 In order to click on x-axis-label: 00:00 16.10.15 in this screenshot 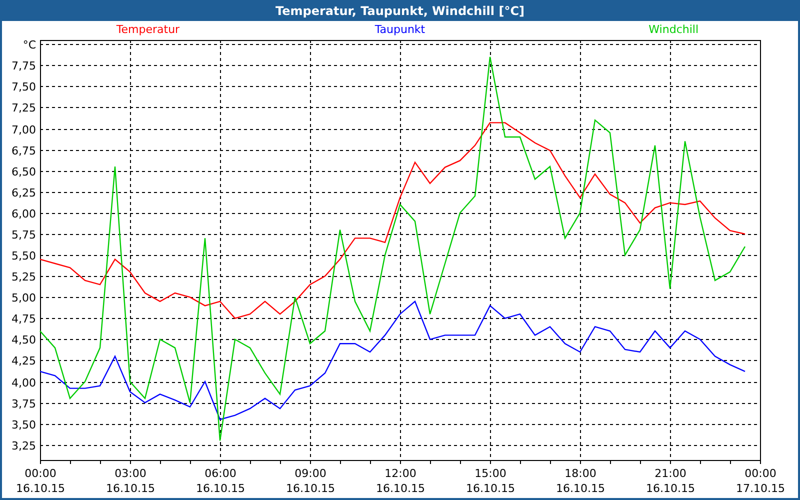, I will do `click(40, 481)`.